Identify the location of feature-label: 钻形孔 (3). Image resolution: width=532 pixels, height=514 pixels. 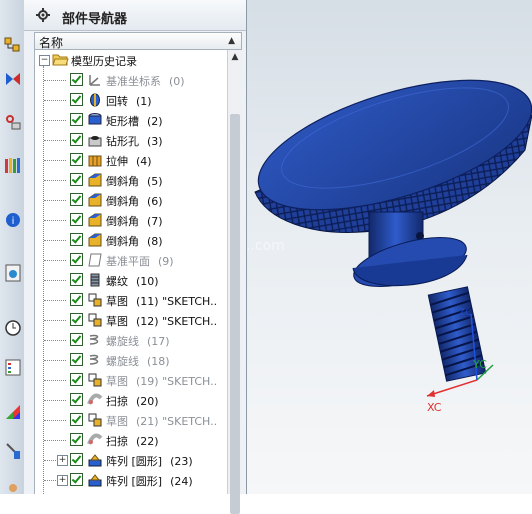
(134, 141).